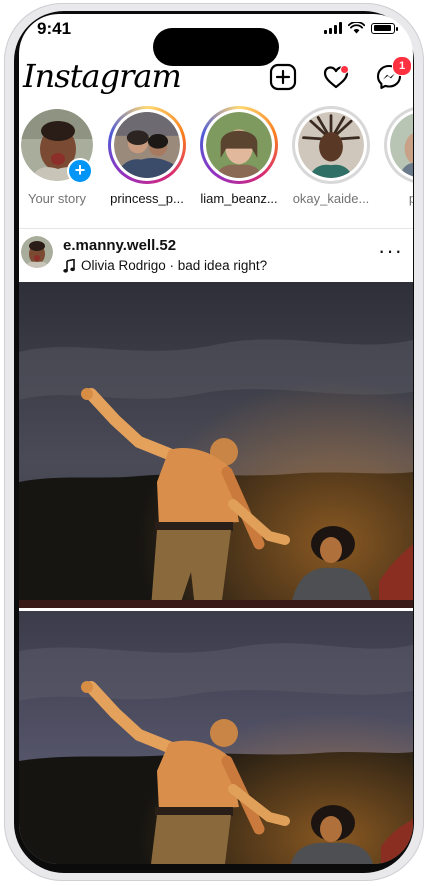 Image resolution: width=432 pixels, height=886 pixels. Describe the element at coordinates (356, 28) in the screenshot. I see `wifi-icon` at that location.